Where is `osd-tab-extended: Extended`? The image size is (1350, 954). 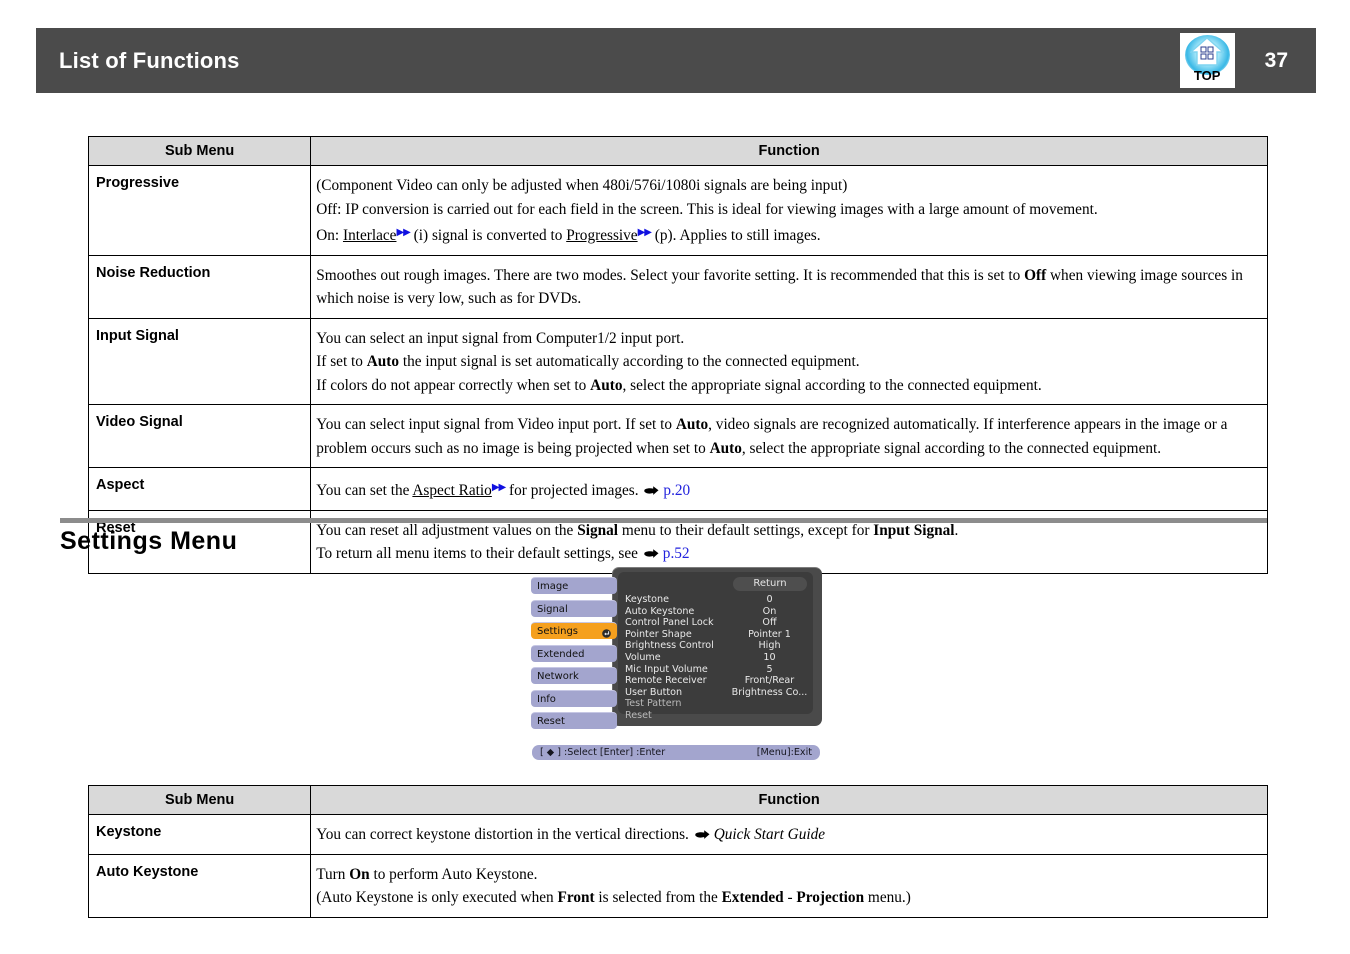 osd-tab-extended: Extended is located at coordinates (574, 653).